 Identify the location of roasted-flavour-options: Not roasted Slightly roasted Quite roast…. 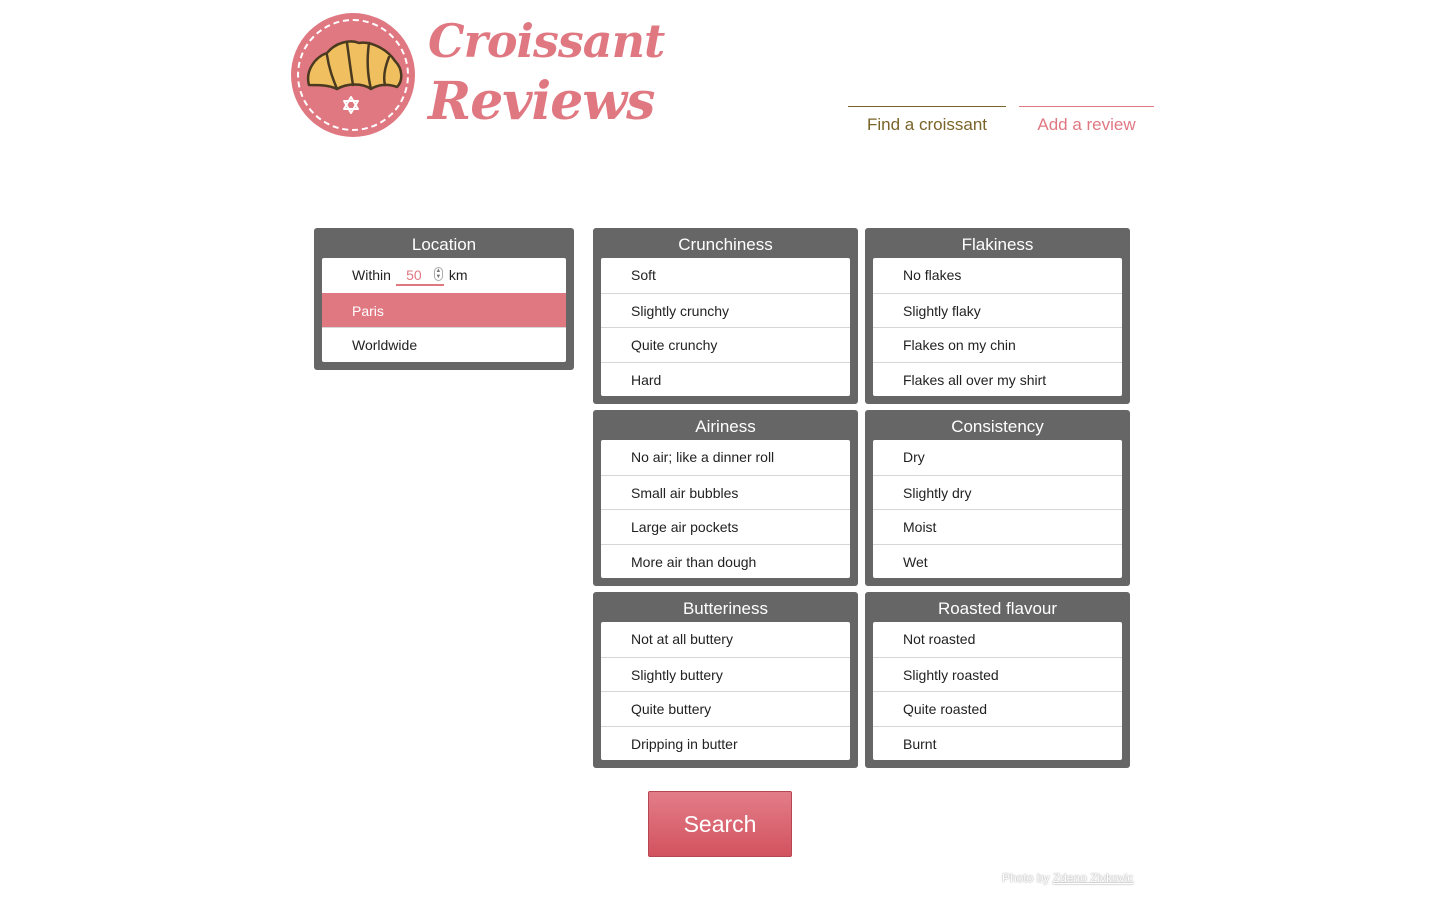
(997, 691).